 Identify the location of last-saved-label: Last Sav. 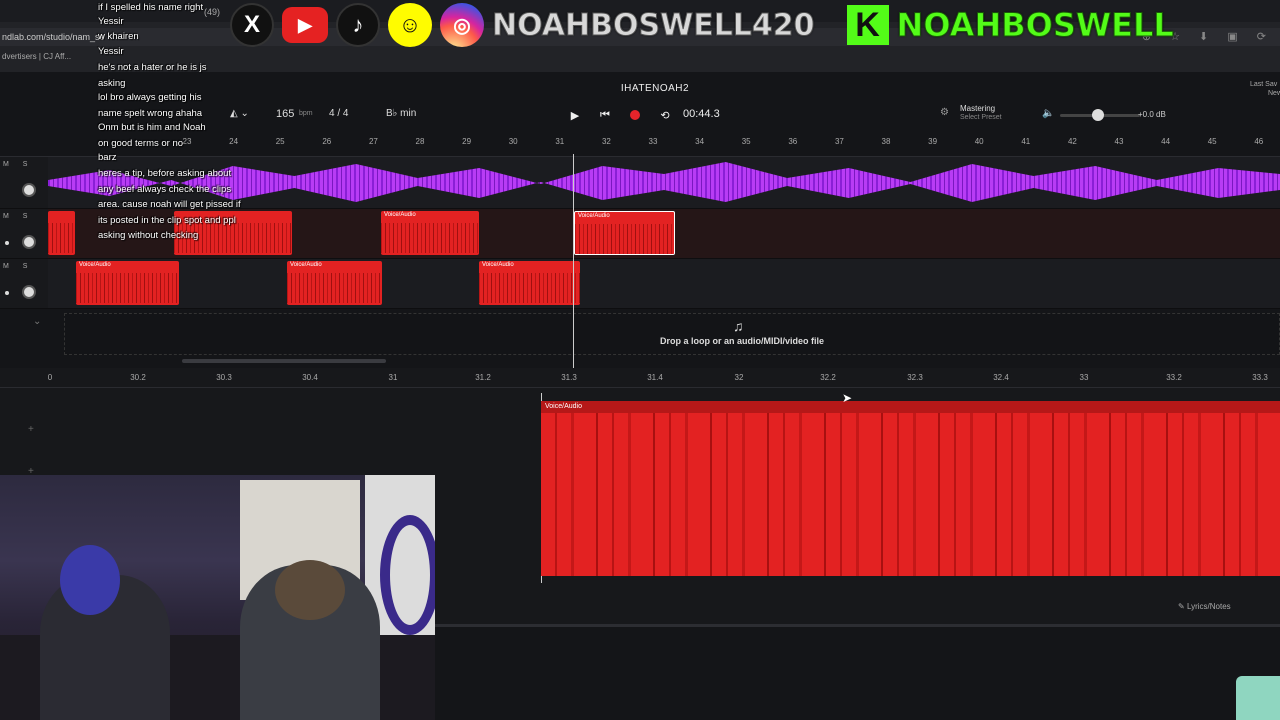
(1264, 84).